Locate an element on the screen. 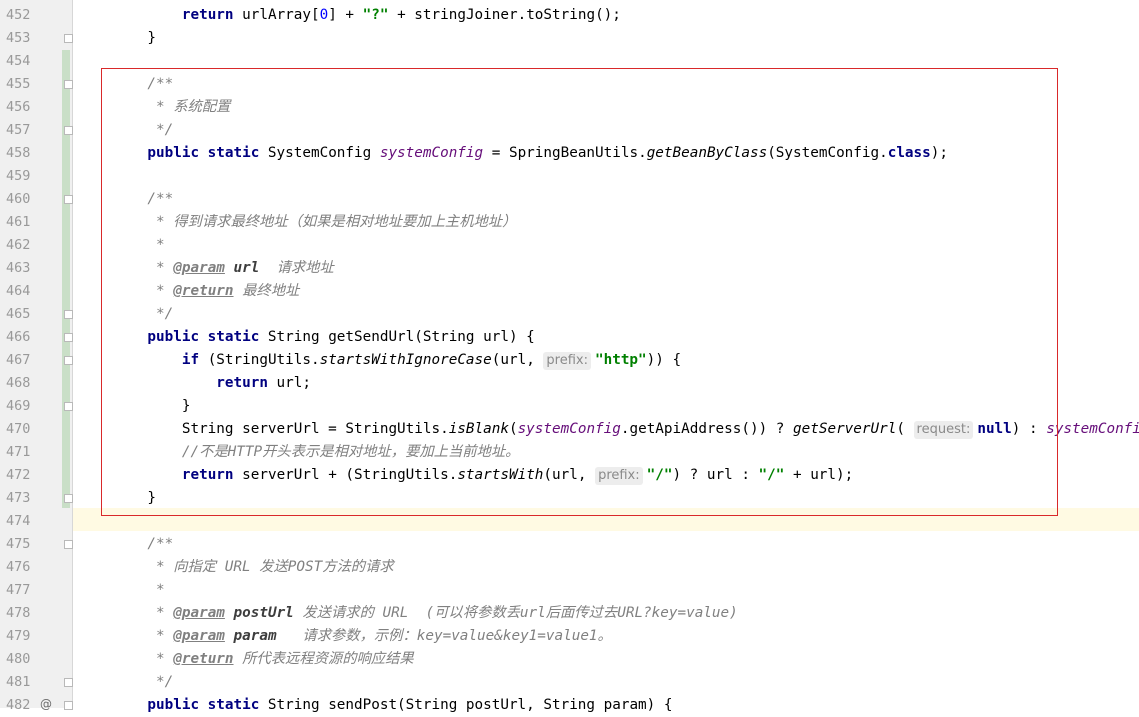  string-token: "/" is located at coordinates (659, 475).